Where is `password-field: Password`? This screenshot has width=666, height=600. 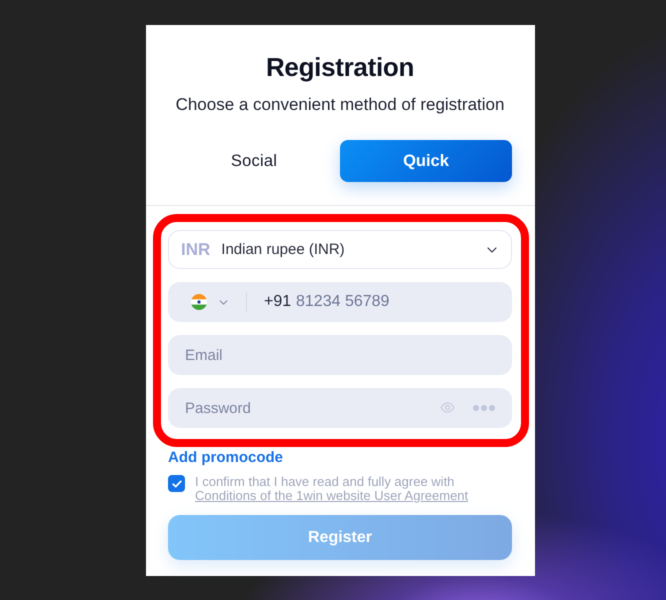 password-field: Password is located at coordinates (340, 408).